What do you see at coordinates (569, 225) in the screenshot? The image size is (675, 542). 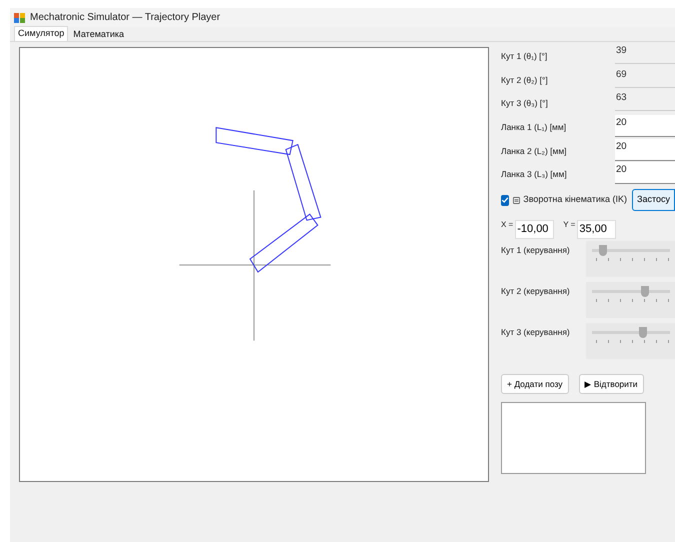 I see `y-label: Y =` at bounding box center [569, 225].